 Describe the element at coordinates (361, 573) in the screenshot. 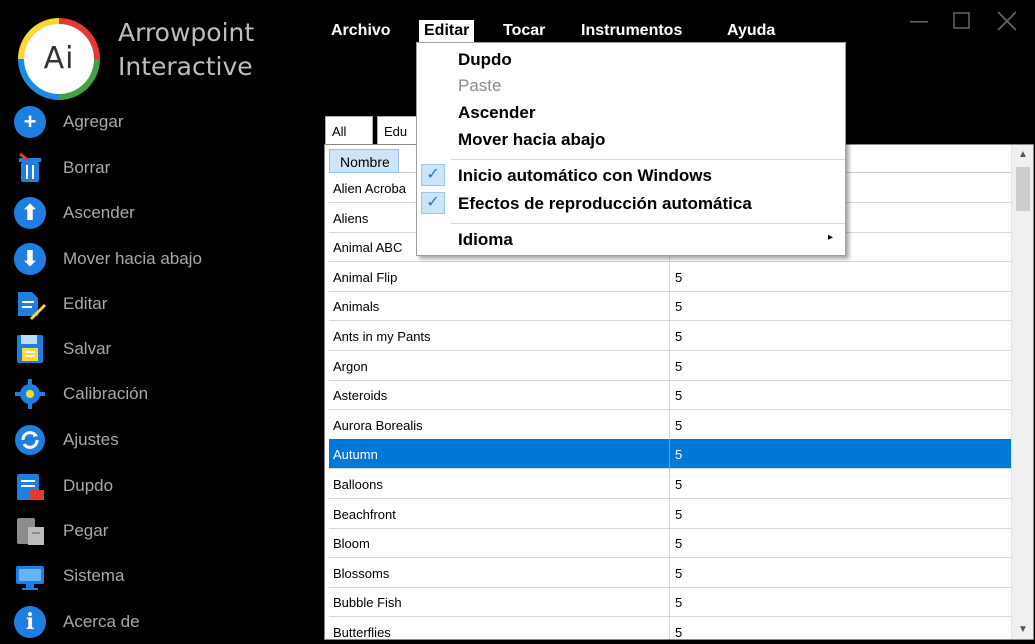

I see `cell-name: Blossoms` at that location.